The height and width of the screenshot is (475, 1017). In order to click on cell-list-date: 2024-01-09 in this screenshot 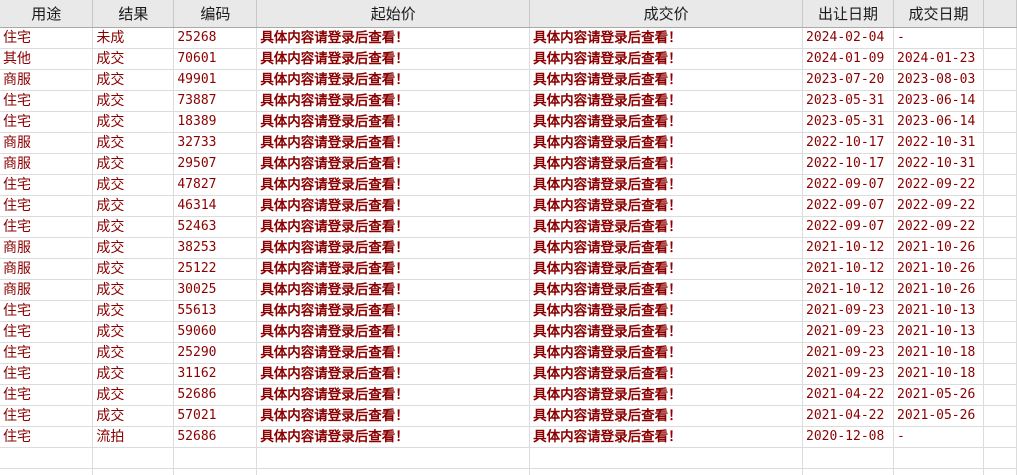, I will do `click(848, 59)`.